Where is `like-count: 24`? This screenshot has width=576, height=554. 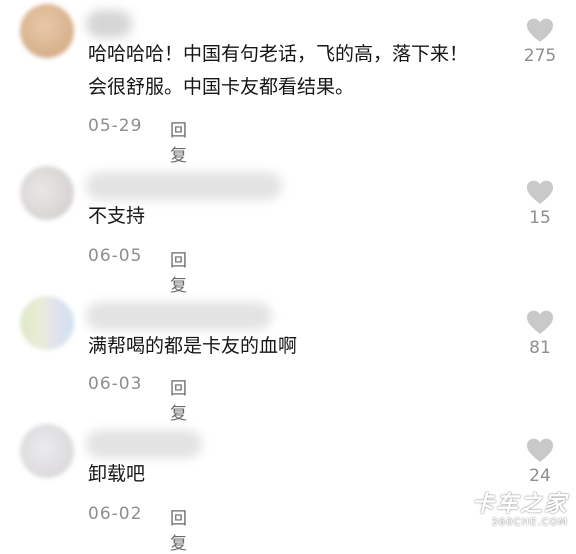
like-count: 24 is located at coordinates (540, 476).